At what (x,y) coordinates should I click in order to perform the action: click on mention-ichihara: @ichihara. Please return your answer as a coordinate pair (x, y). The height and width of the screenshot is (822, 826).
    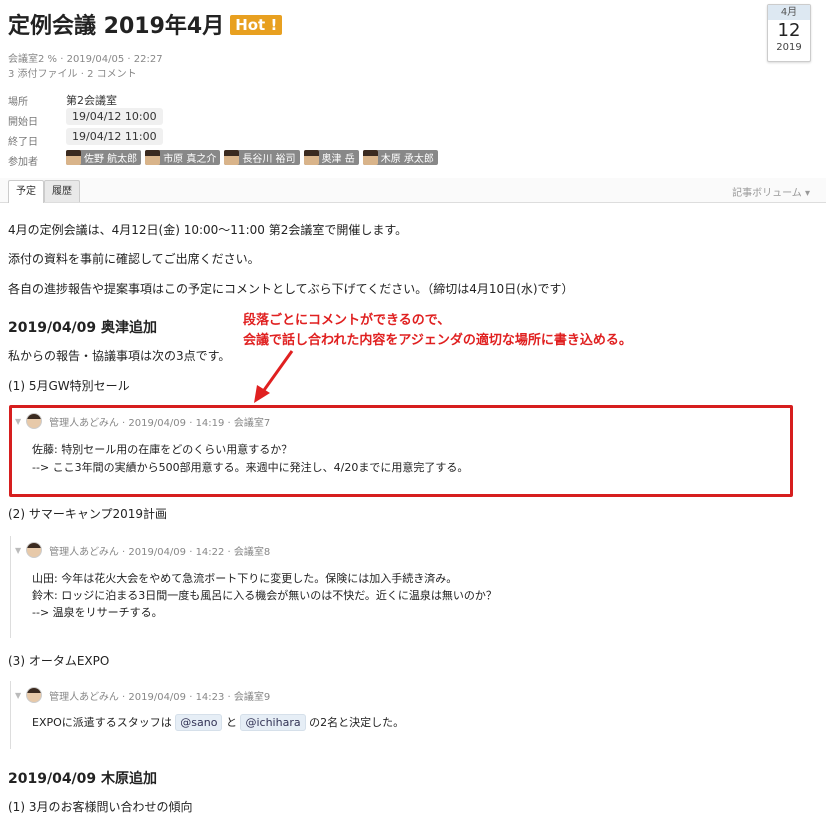
    Looking at the image, I should click on (273, 722).